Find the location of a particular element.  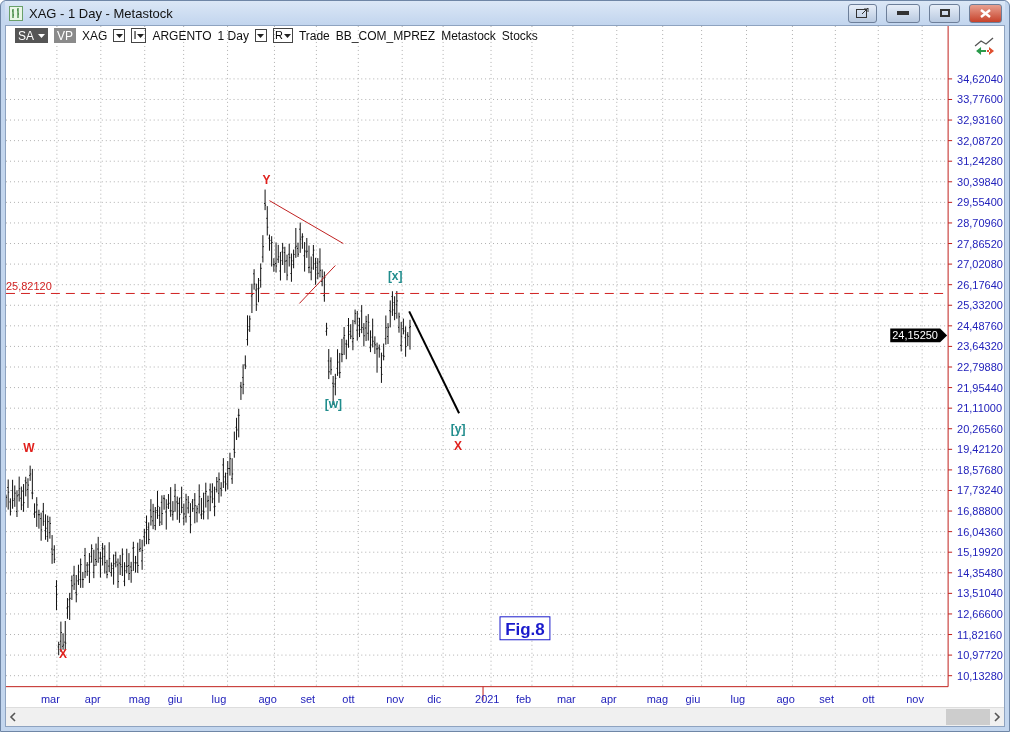

level-label: 25,82120 is located at coordinates (29, 286).